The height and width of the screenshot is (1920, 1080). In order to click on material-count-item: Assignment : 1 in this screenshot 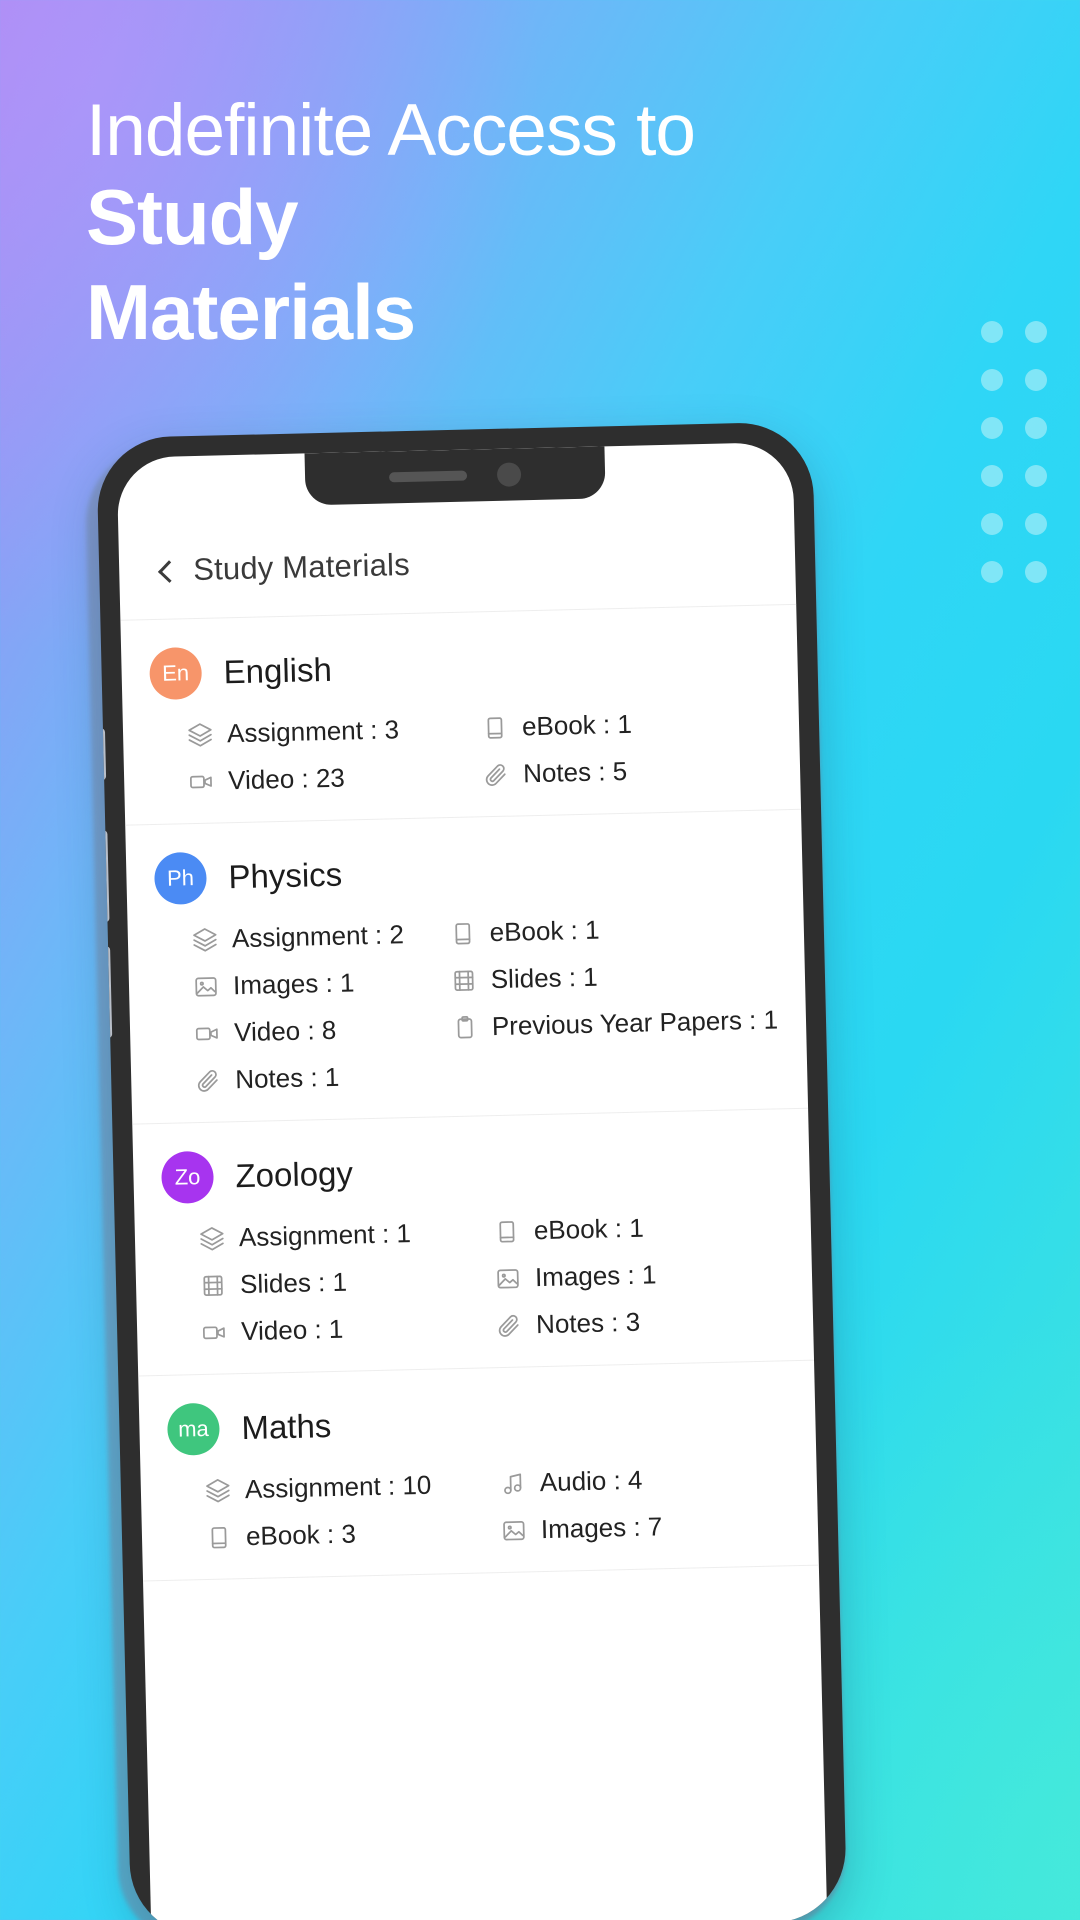, I will do `click(344, 1235)`.